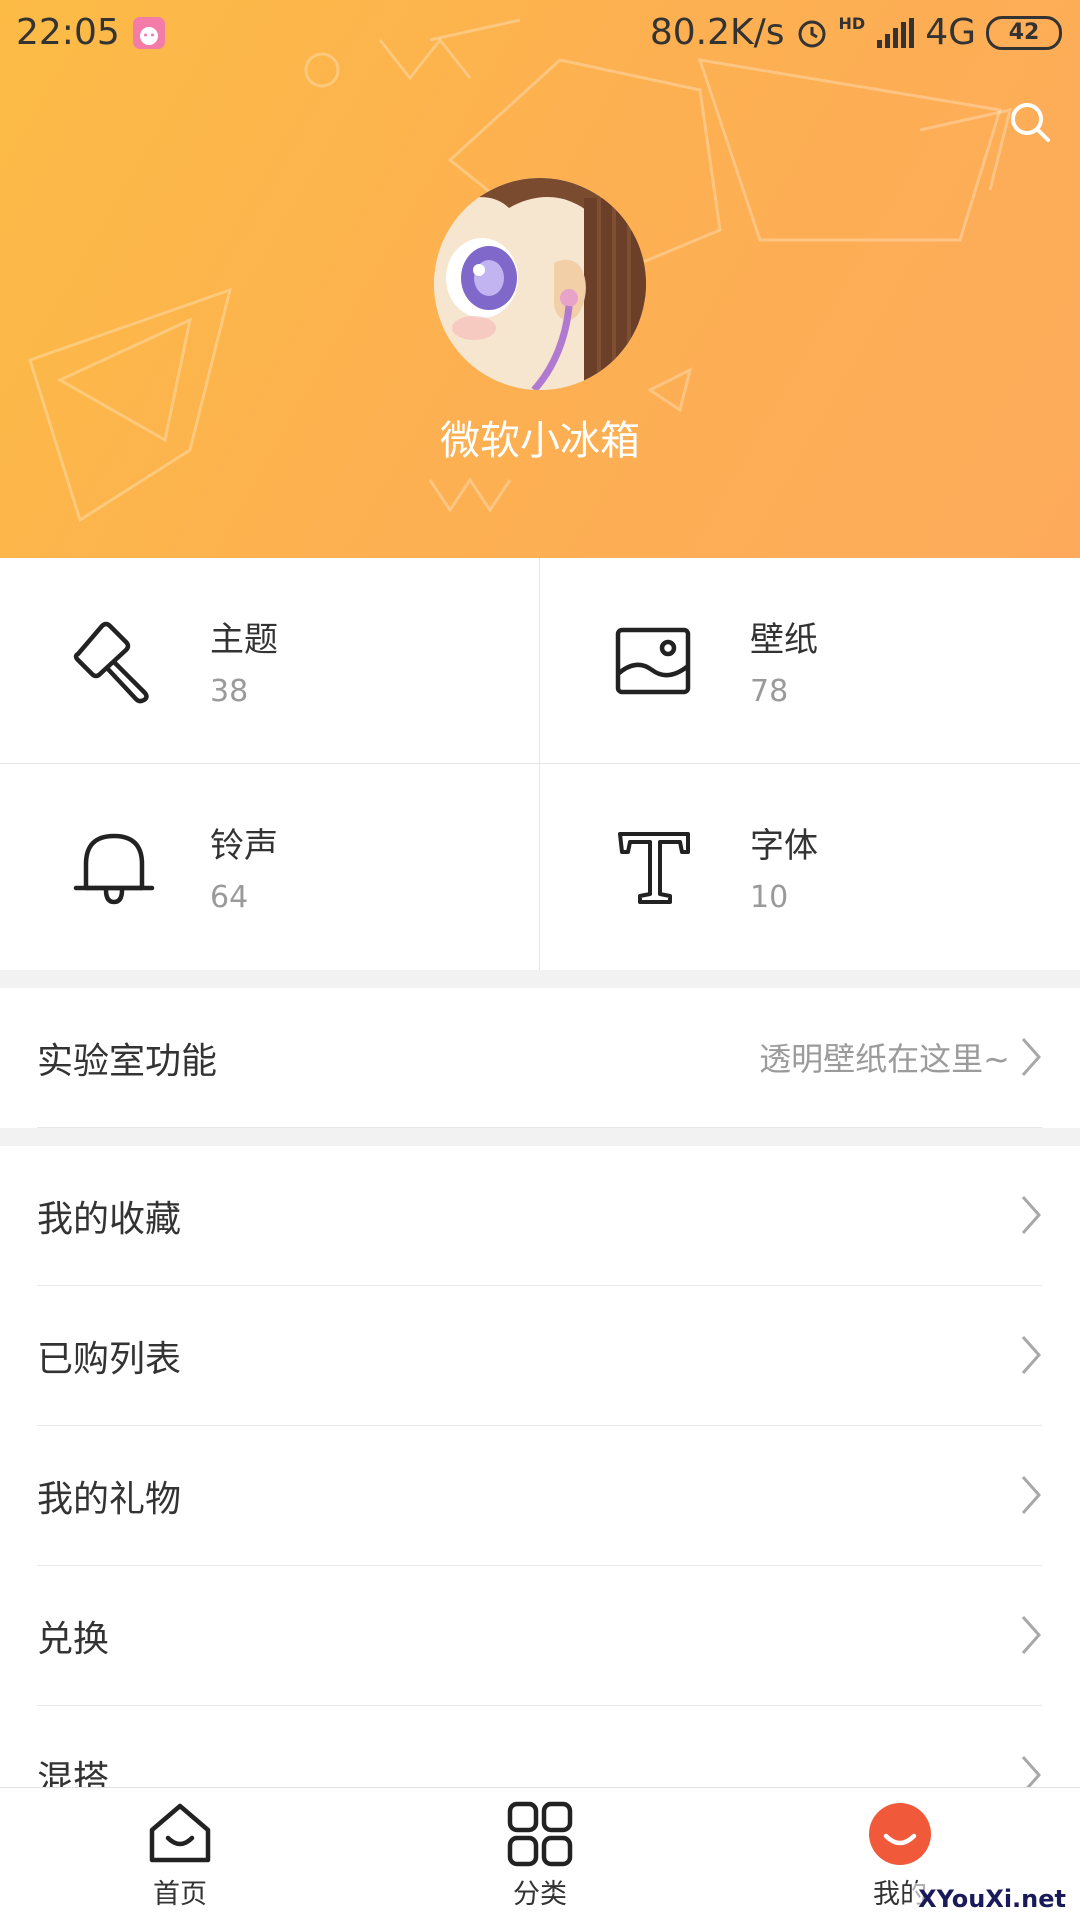  What do you see at coordinates (812, 33) in the screenshot?
I see `alarm-icon` at bounding box center [812, 33].